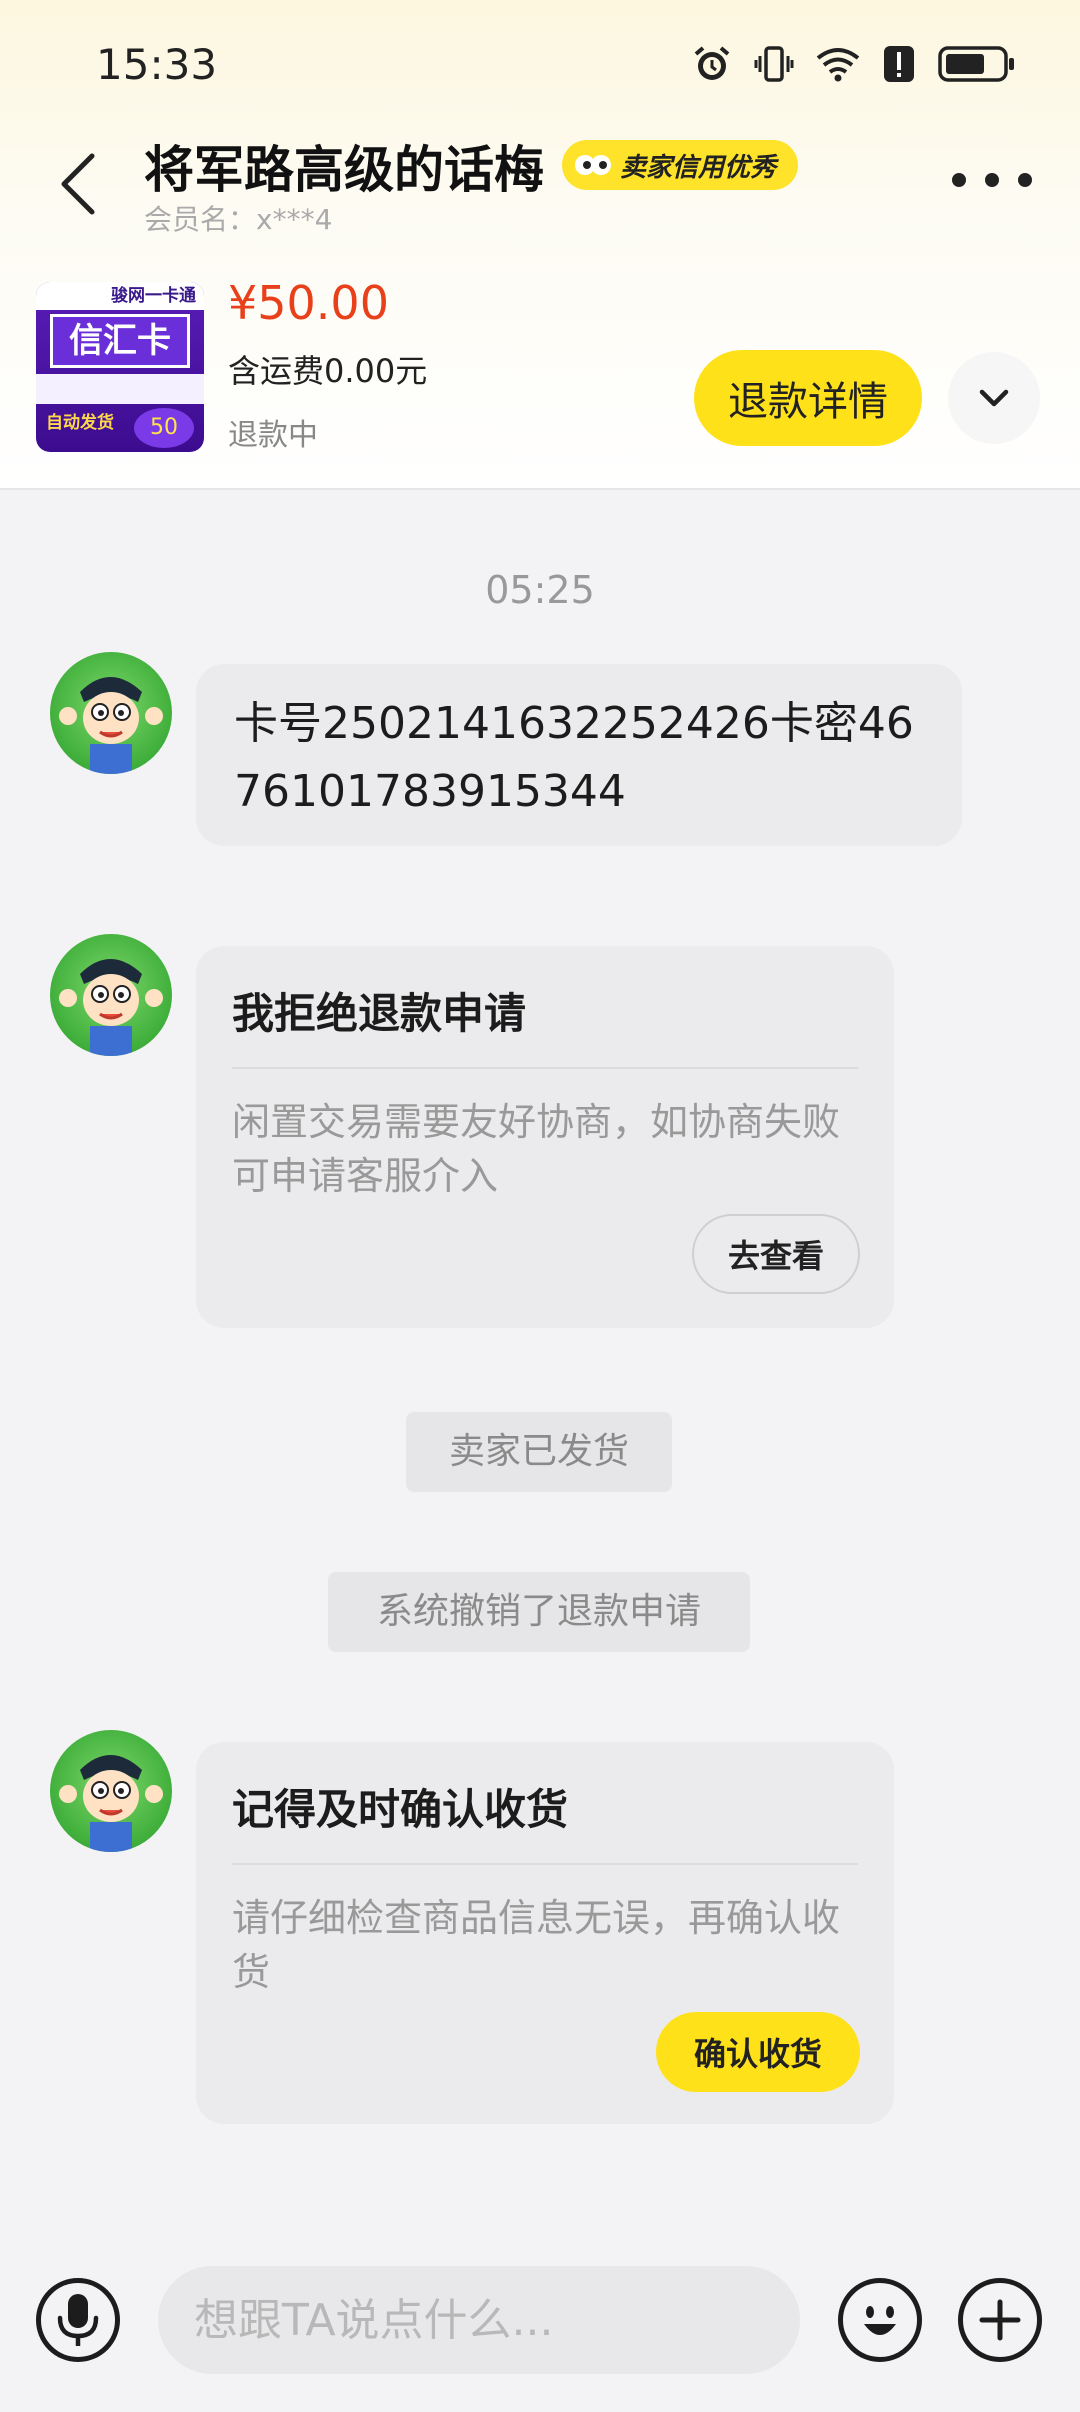 The height and width of the screenshot is (2412, 1080). Describe the element at coordinates (540, 590) in the screenshot. I see `chat-timestamp: 05:25` at that location.